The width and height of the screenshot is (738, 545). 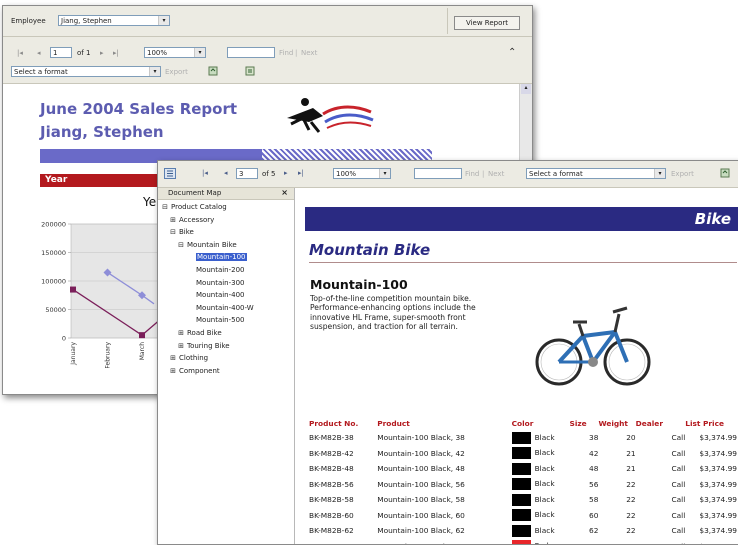 What do you see at coordinates (195, 371) in the screenshot?
I see `tree-item: ⊞Component` at bounding box center [195, 371].